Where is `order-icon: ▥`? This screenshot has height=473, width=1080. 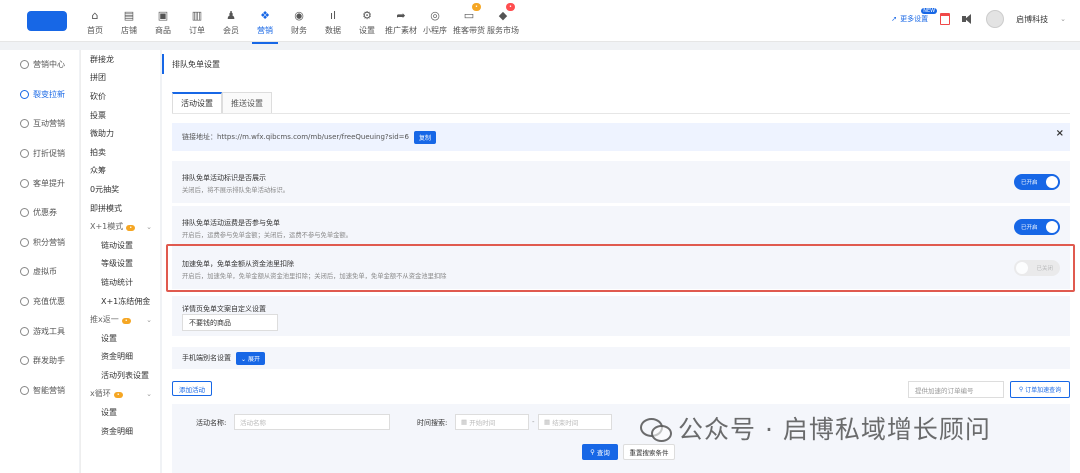 order-icon: ▥ is located at coordinates (197, 15).